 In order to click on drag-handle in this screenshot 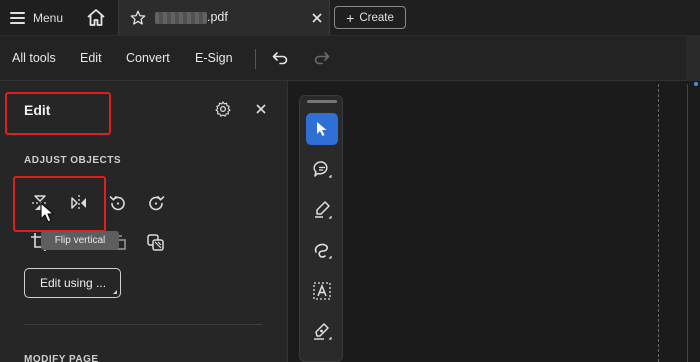, I will do `click(322, 101)`.